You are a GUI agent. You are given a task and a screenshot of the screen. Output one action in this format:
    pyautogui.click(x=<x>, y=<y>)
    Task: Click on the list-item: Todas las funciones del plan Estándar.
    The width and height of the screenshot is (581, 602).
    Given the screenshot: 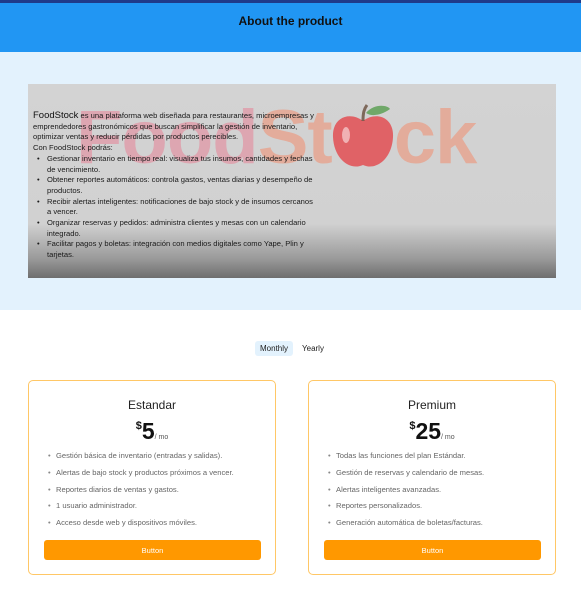 What is the action you would take?
    pyautogui.click(x=406, y=459)
    